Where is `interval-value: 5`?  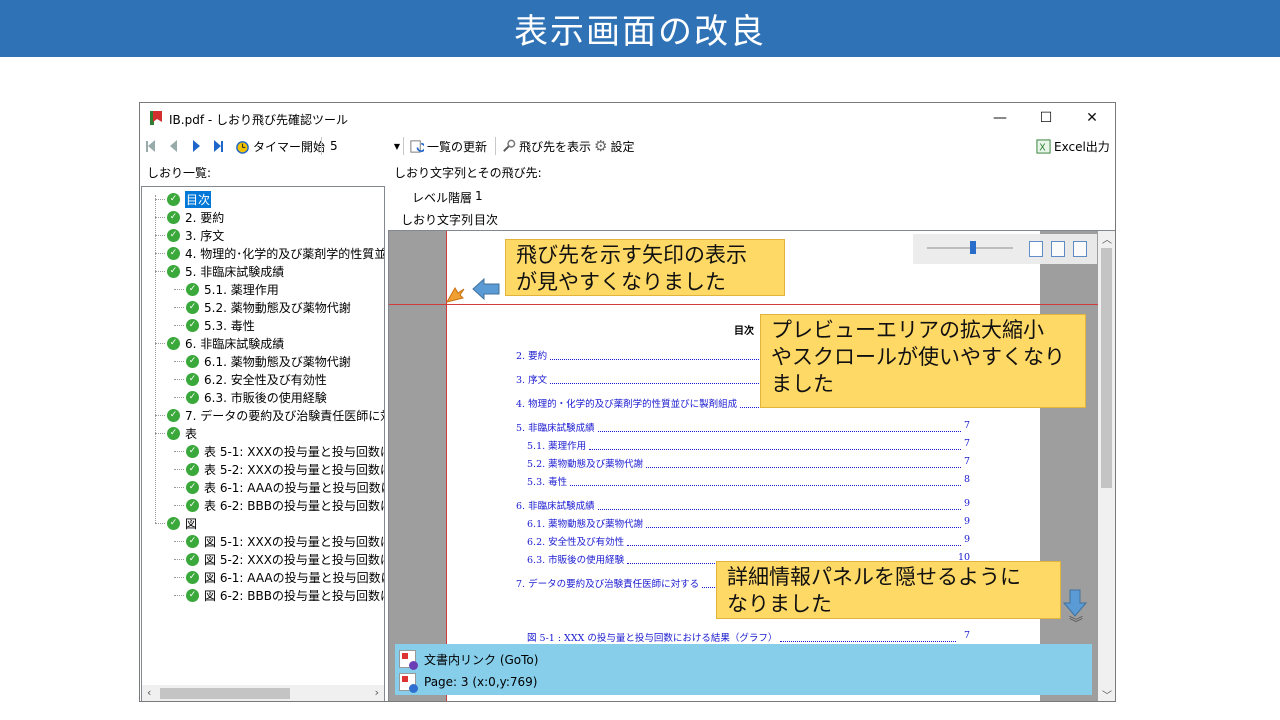
interval-value: 5 is located at coordinates (334, 146).